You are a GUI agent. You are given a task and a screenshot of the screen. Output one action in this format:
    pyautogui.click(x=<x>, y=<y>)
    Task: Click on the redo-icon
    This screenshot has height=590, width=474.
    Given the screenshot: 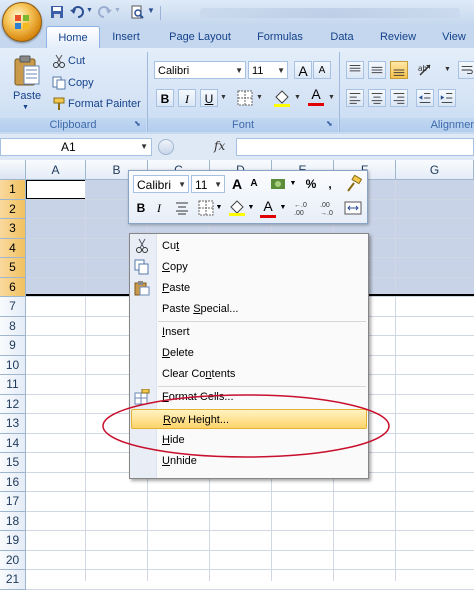 What is the action you would take?
    pyautogui.click(x=105, y=12)
    